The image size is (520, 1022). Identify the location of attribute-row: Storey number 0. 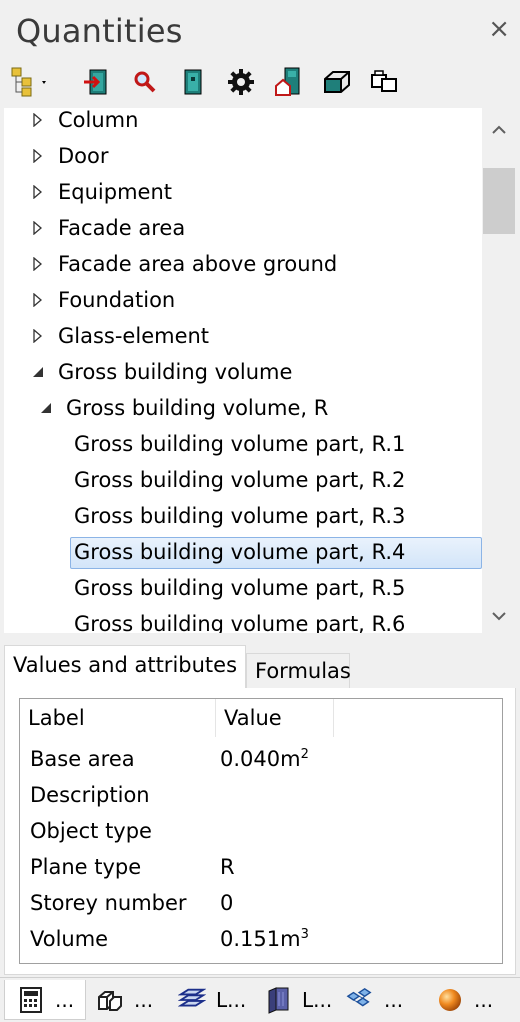
(261, 903).